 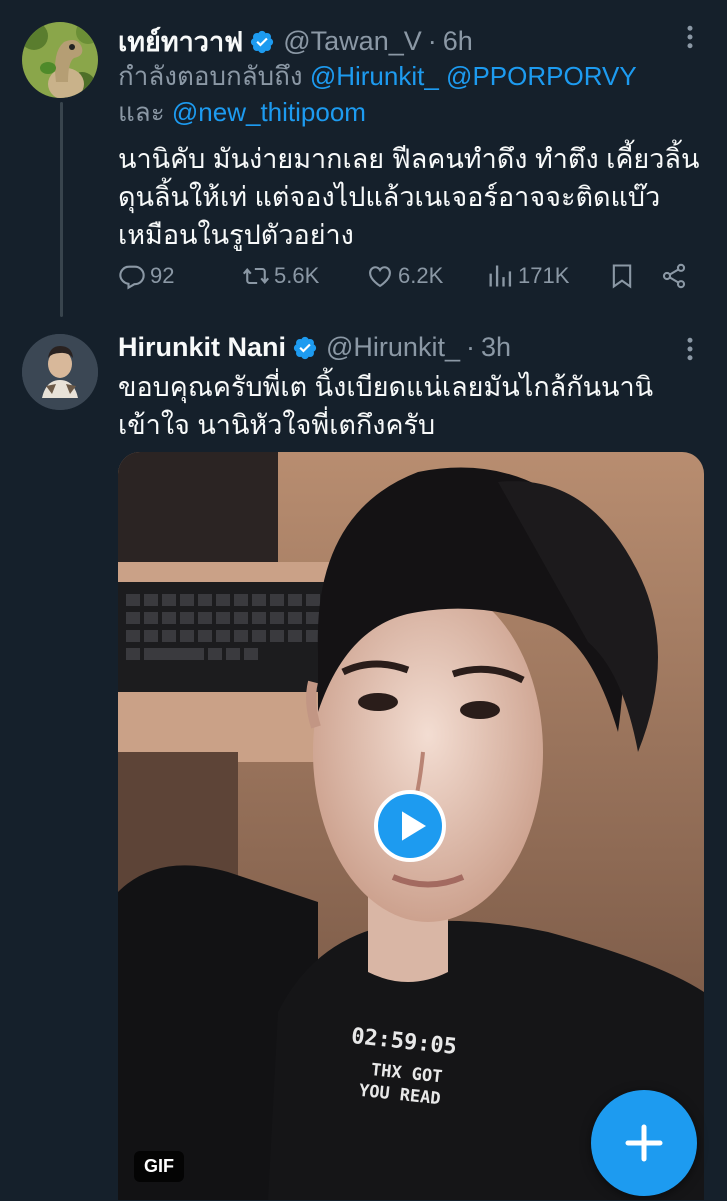 I want to click on tweet-text-line: เข้าใจ นานิหัวใจพี่เตกึงครับ, so click(x=277, y=425).